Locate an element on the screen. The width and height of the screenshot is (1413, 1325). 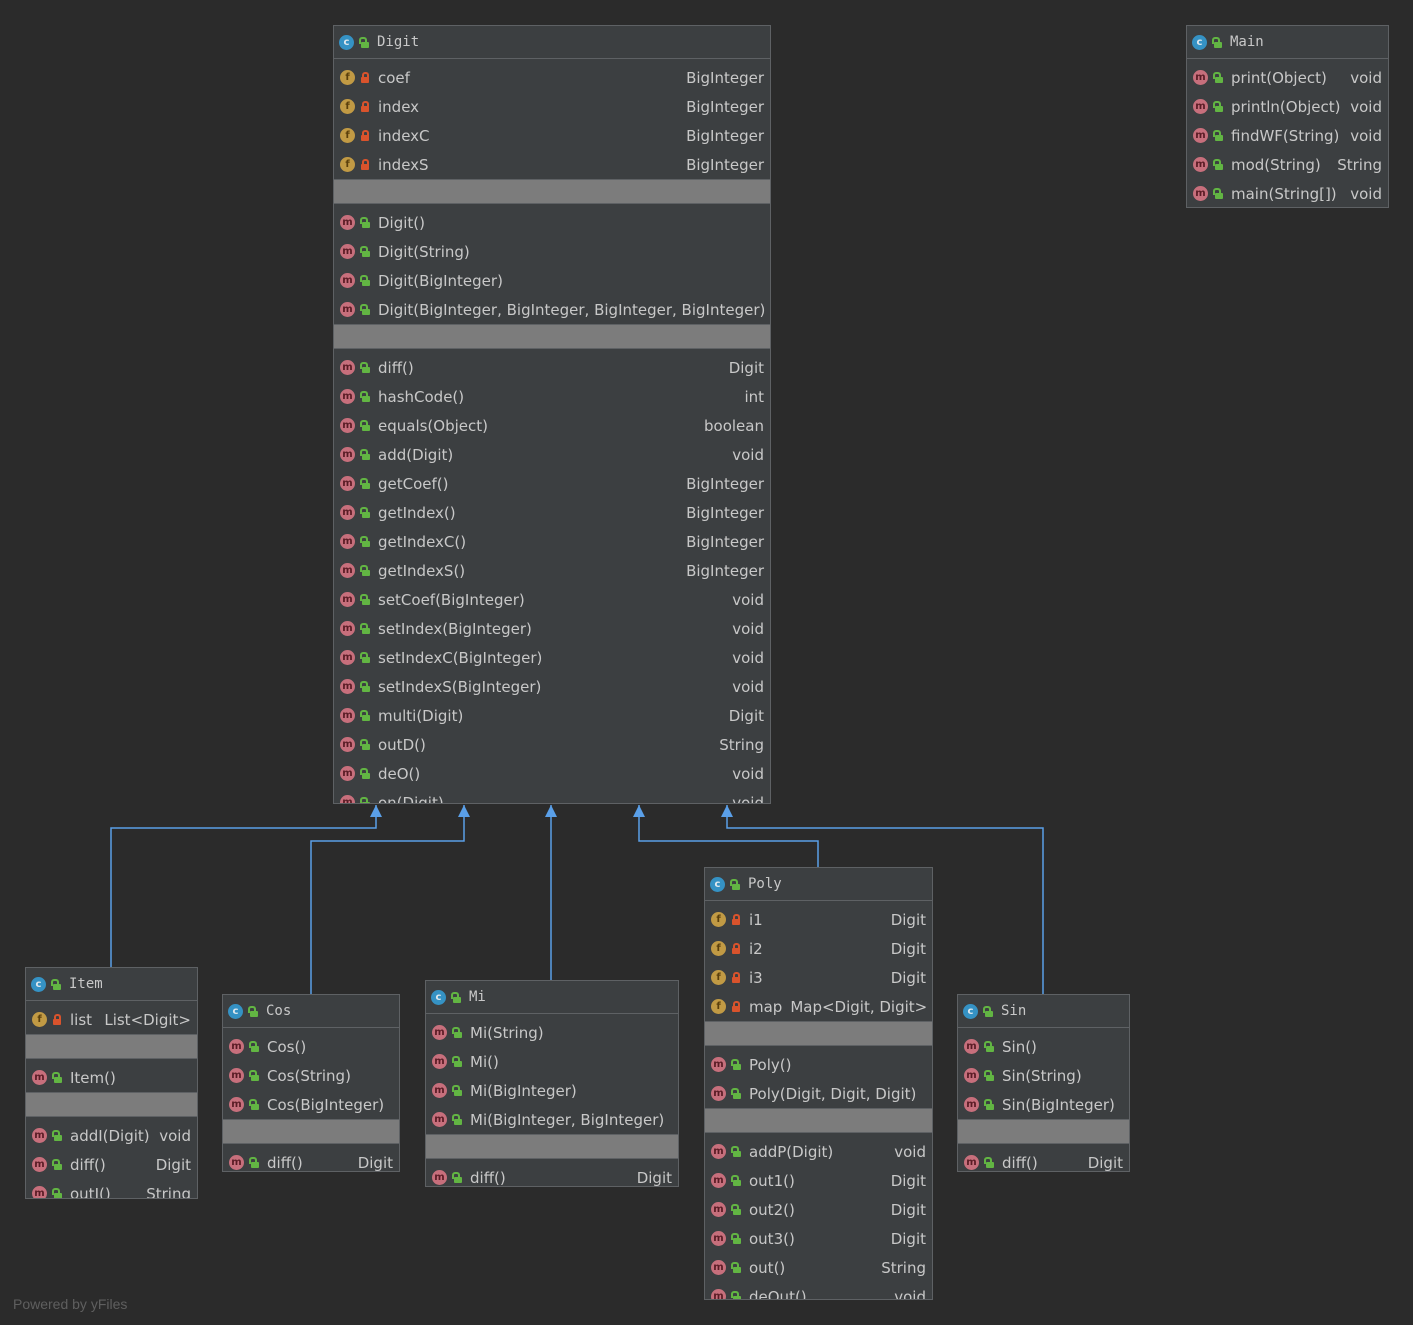
field-row: f coef BigInteger is located at coordinates (552, 77).